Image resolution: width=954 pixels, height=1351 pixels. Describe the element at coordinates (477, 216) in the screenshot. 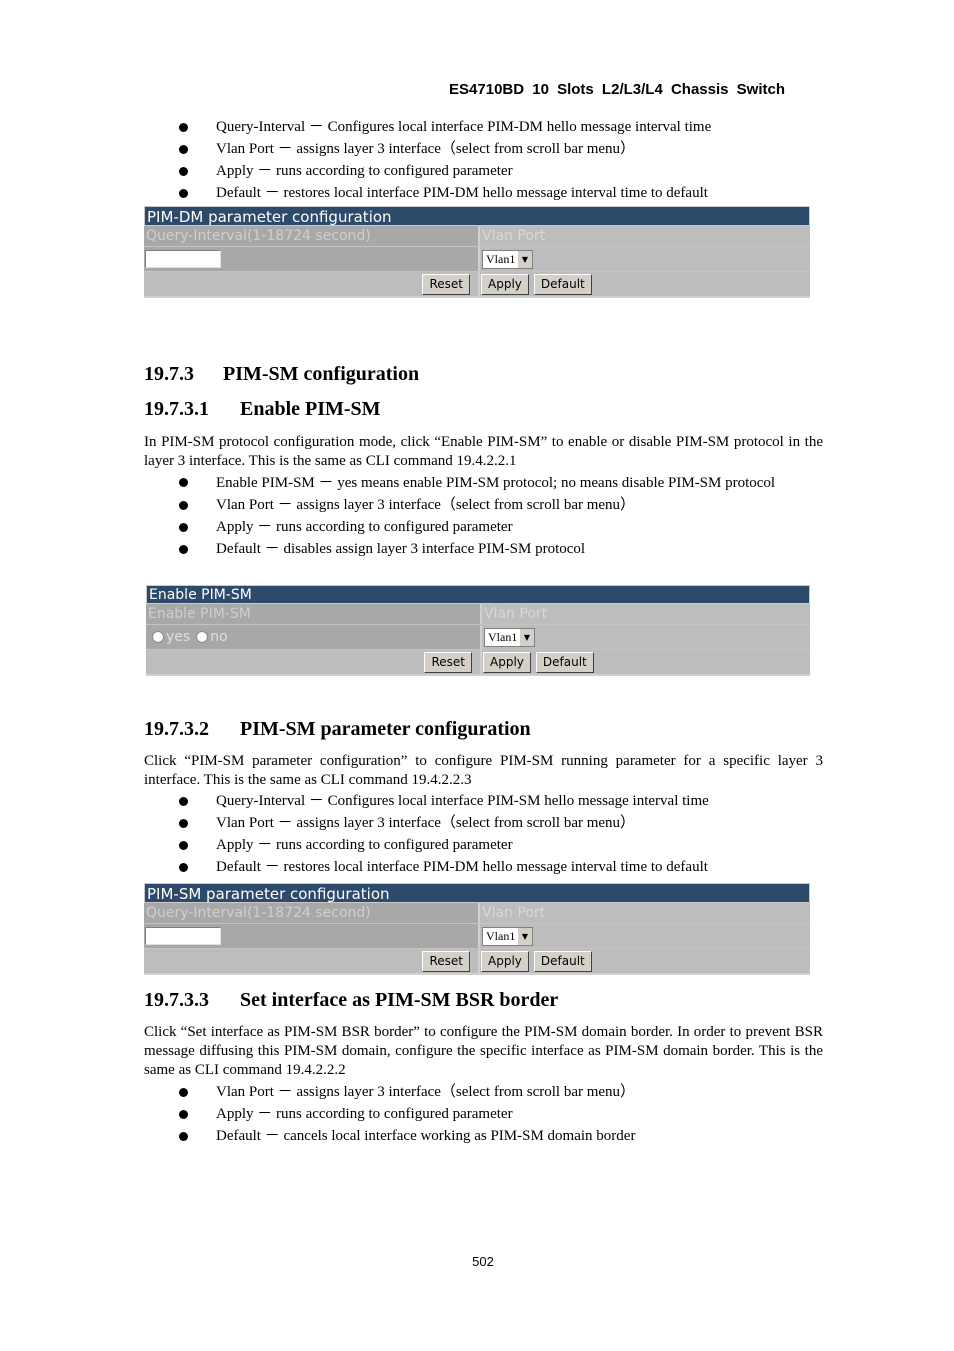

I see `panel-title: PIM-DM parameter configuration` at that location.